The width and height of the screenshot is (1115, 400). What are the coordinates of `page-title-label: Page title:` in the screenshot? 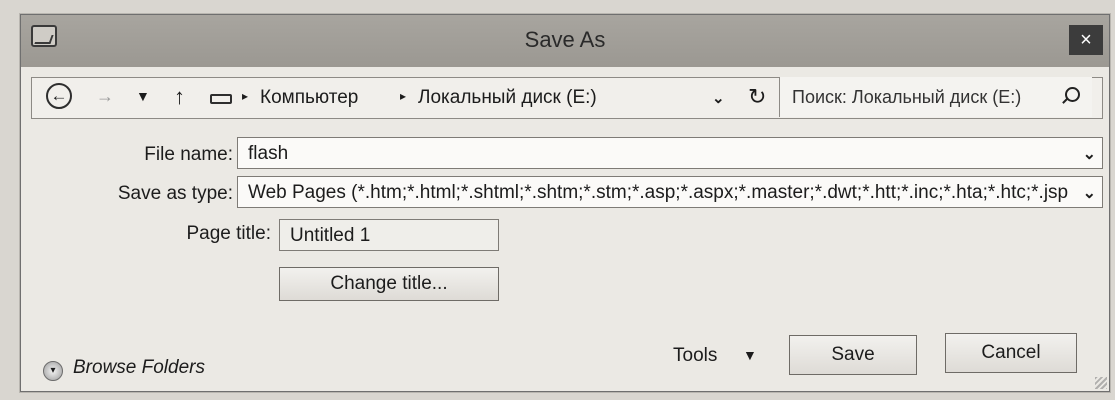 It's located at (229, 233).